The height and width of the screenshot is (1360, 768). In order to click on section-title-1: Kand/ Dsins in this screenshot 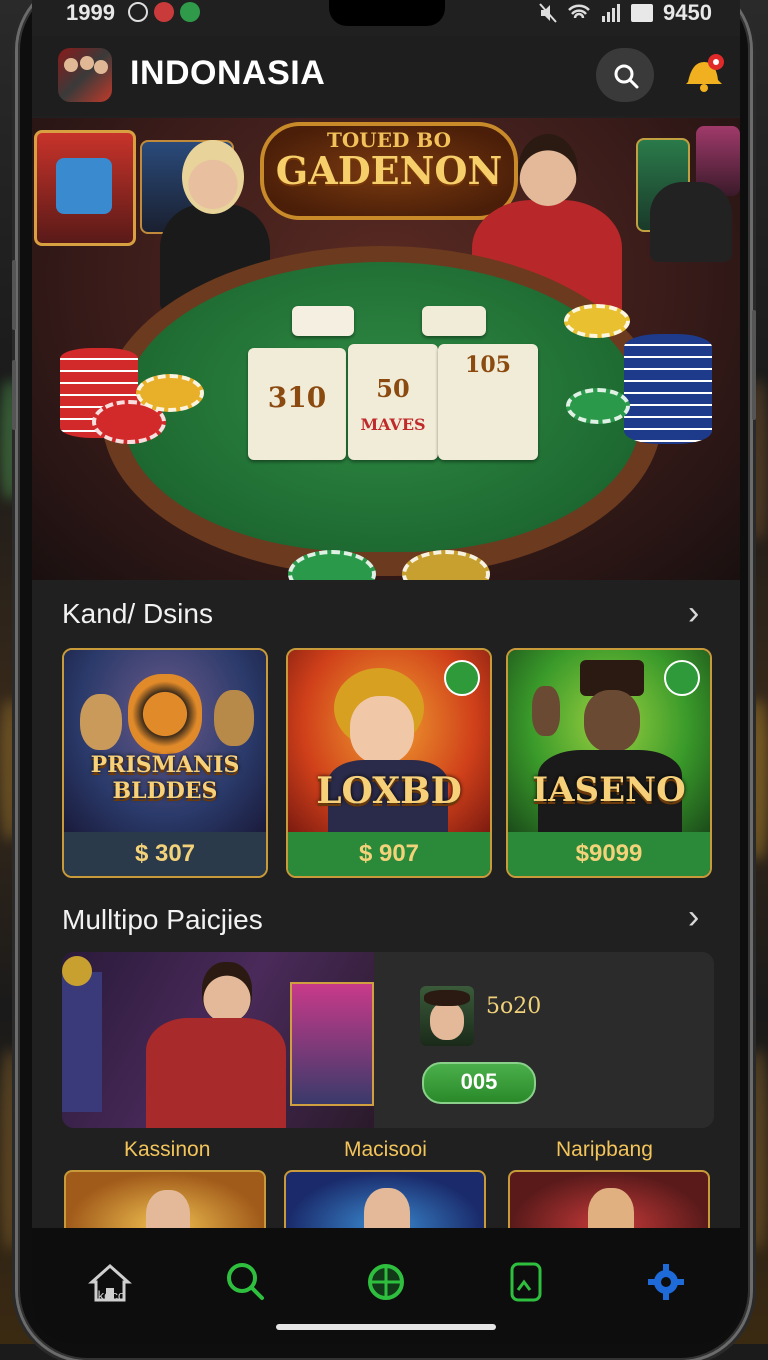, I will do `click(137, 613)`.